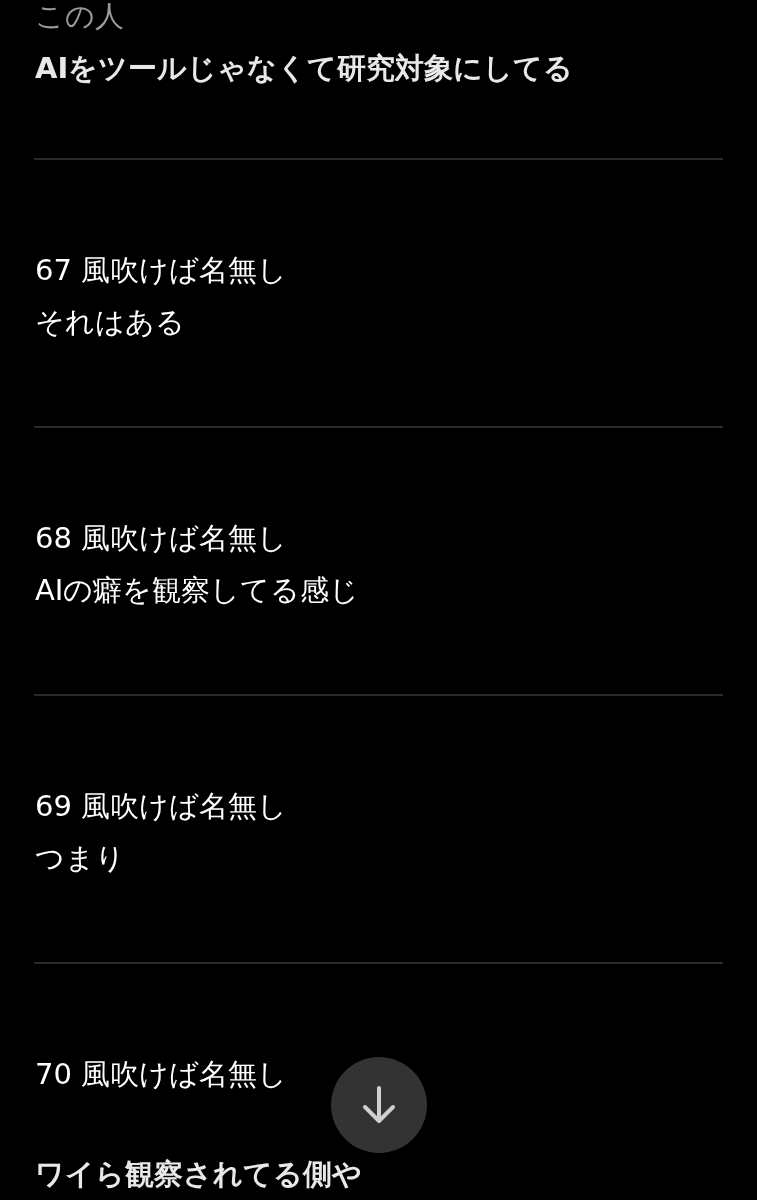 This screenshot has height=1200, width=757. I want to click on post-text: AIの癖を観察してる感じ, so click(198, 590).